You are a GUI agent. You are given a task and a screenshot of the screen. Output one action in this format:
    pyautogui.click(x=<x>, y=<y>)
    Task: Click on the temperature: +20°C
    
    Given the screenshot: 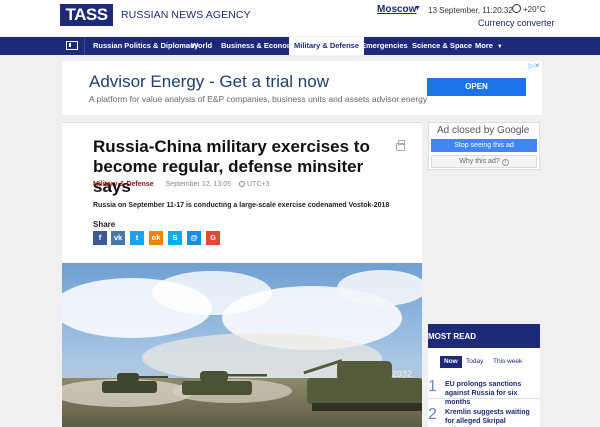 What is the action you would take?
    pyautogui.click(x=534, y=9)
    